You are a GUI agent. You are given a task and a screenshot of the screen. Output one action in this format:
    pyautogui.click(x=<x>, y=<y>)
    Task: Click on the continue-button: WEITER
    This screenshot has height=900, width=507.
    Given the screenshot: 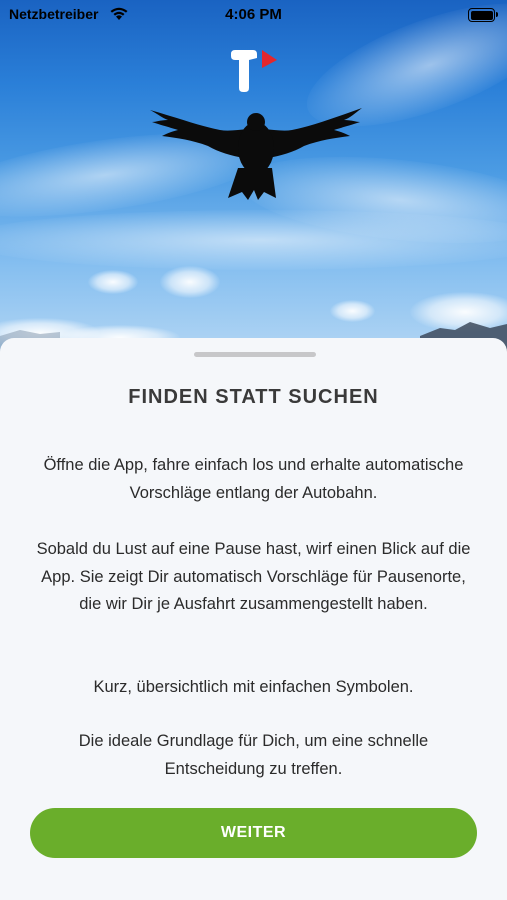 What is the action you would take?
    pyautogui.click(x=253, y=833)
    